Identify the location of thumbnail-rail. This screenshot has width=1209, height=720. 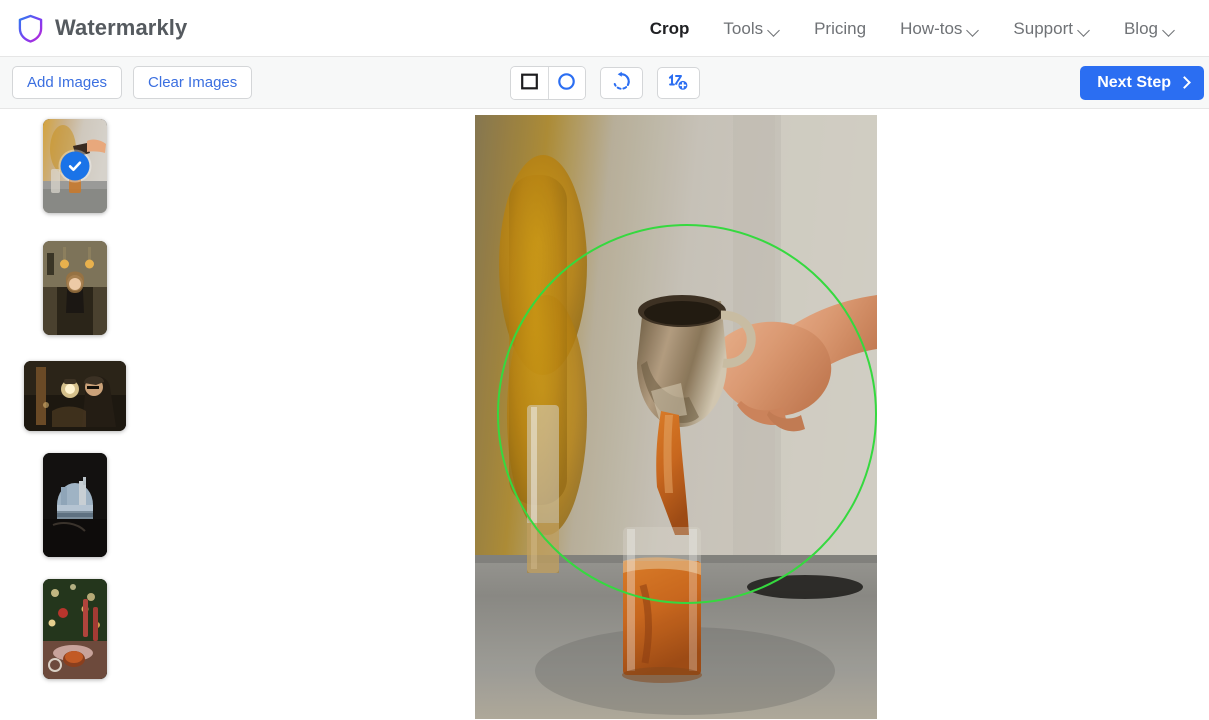
(75, 414).